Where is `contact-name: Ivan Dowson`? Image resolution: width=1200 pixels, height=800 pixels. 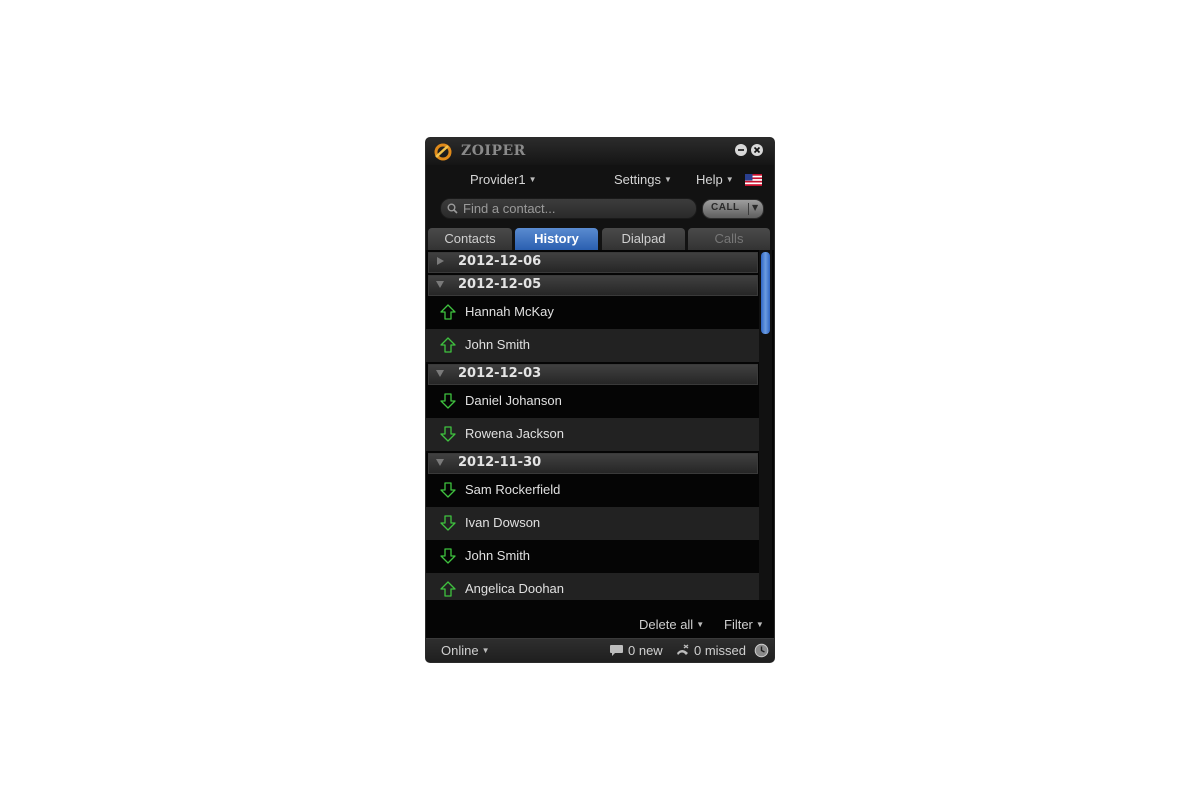 contact-name: Ivan Dowson is located at coordinates (503, 522).